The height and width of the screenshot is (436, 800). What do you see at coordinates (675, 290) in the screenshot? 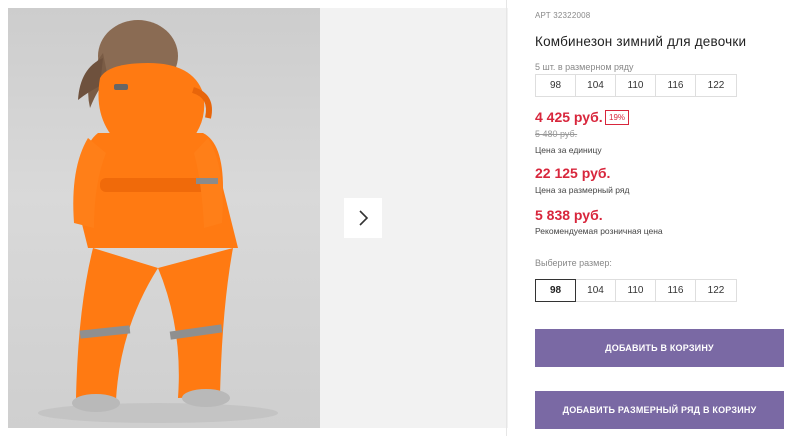
I see `size-option-116: 116` at bounding box center [675, 290].